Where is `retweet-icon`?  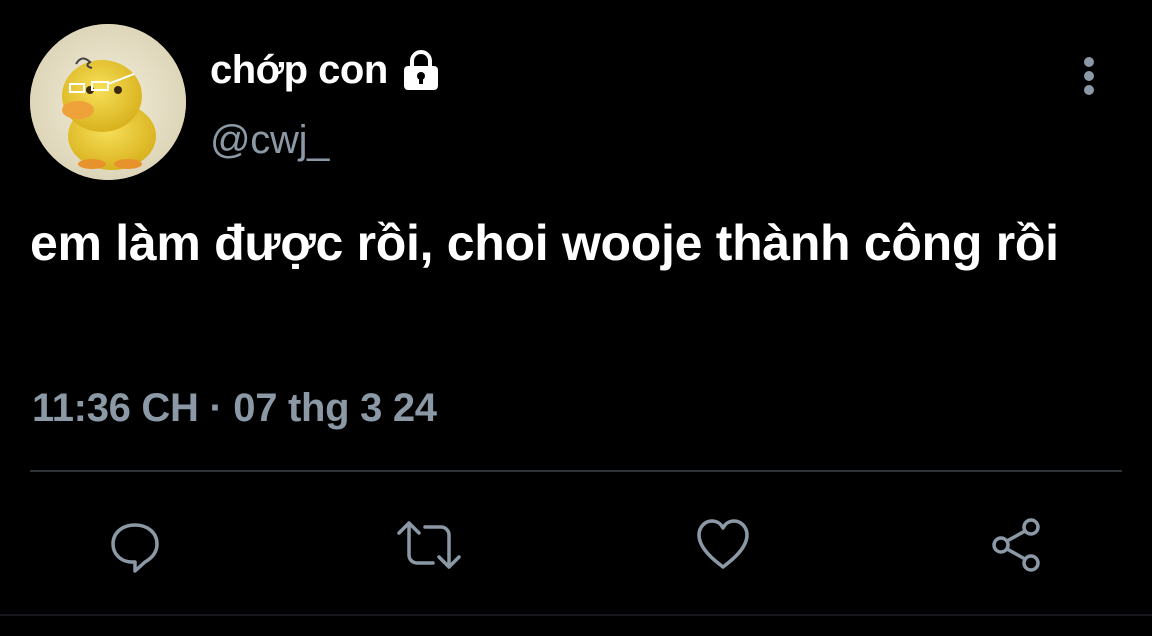
retweet-icon is located at coordinates (429, 545).